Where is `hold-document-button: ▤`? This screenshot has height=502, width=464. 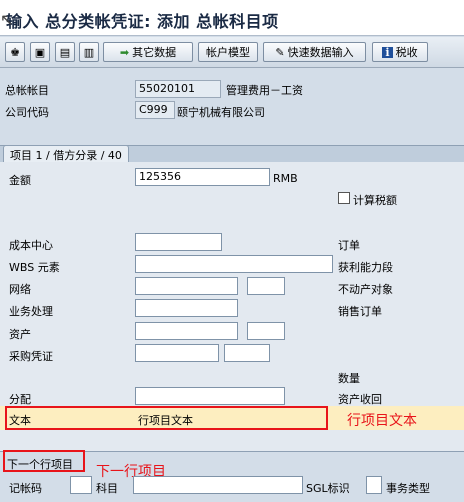
hold-document-button: ▤ is located at coordinates (65, 52).